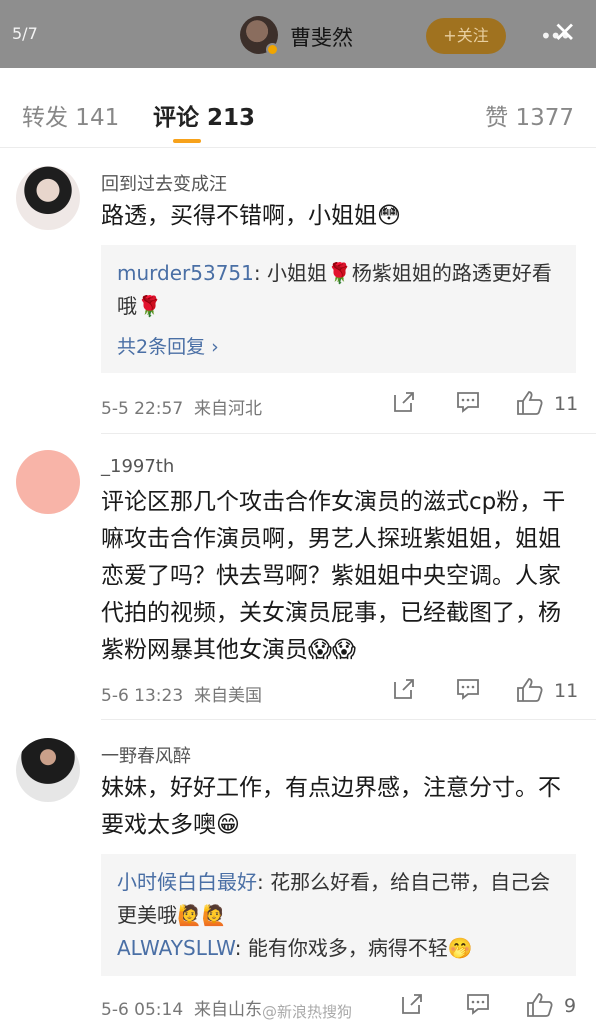 The height and width of the screenshot is (1024, 596). I want to click on reply-item: ALWAYSLLW: 能有你戏多，病得不轻🤭, so click(338, 948).